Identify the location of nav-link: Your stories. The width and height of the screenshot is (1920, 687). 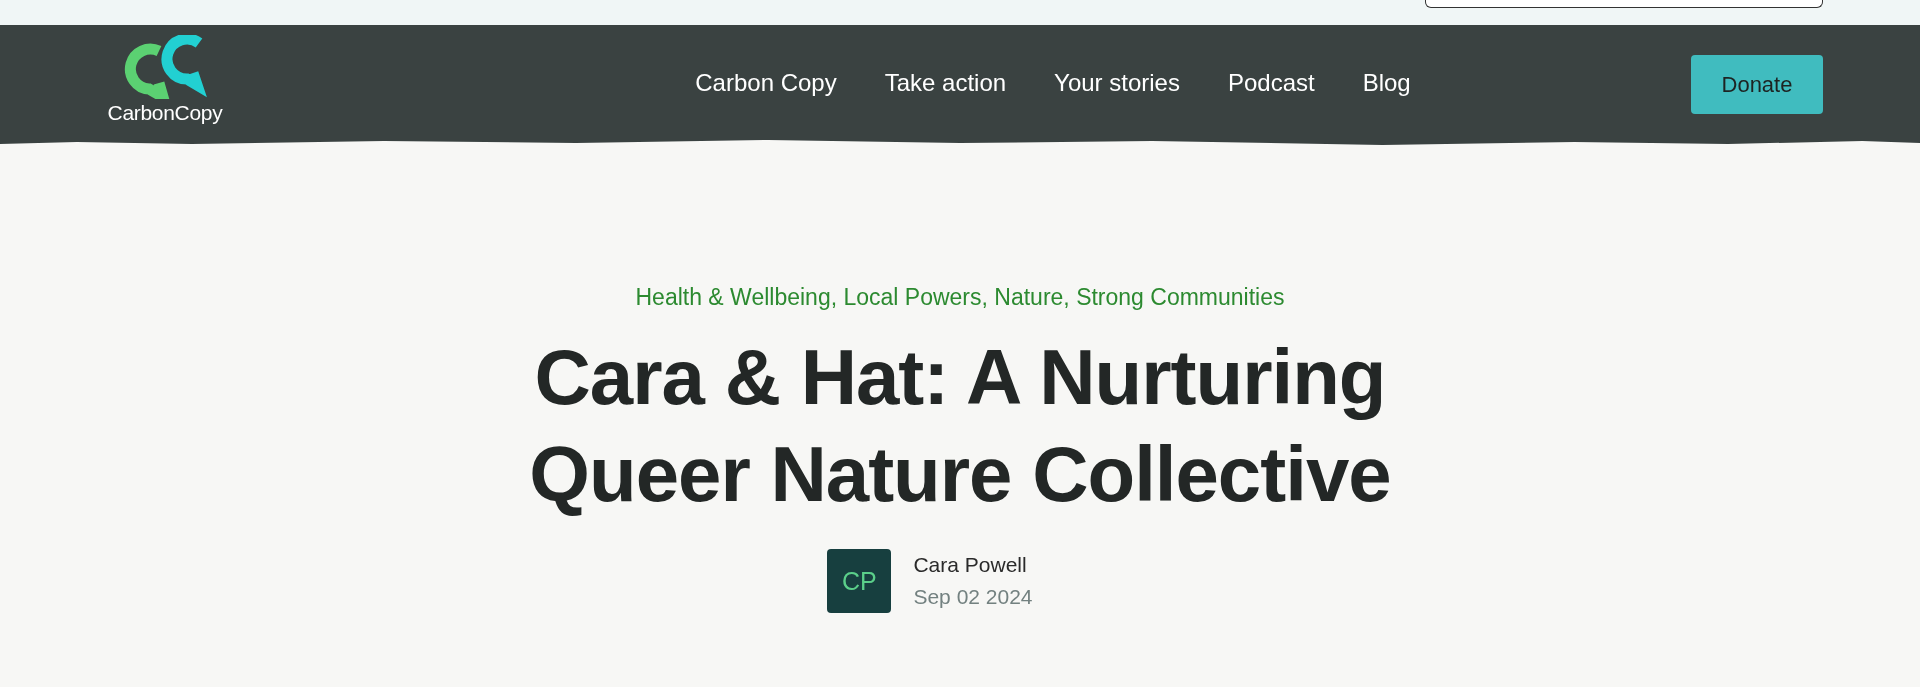
(1117, 83).